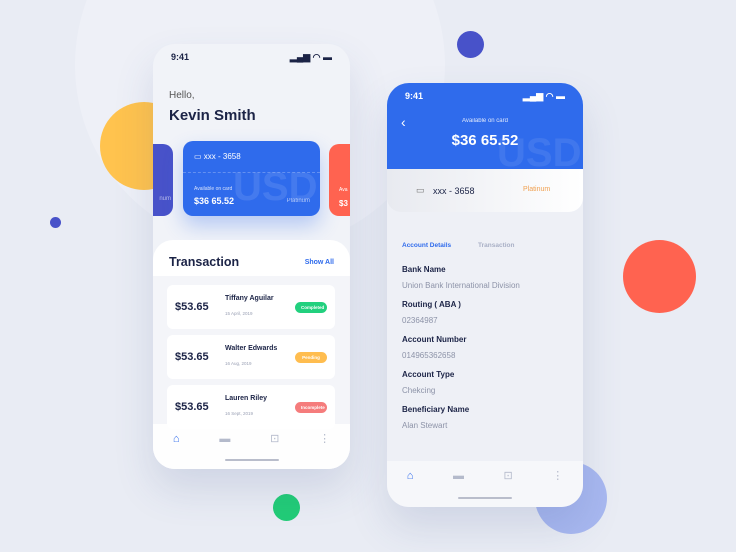 The height and width of the screenshot is (552, 736). I want to click on tab-transaction: Transaction, so click(496, 245).